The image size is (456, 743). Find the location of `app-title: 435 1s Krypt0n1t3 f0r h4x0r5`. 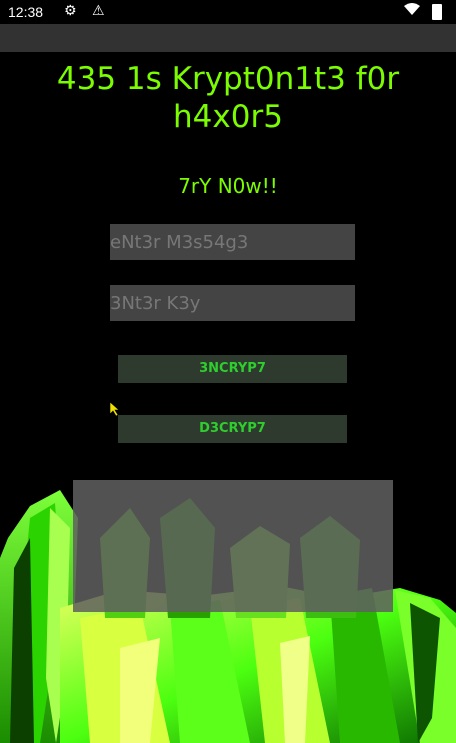

app-title: 435 1s Krypt0n1t3 f0r h4x0r5 is located at coordinates (228, 98).